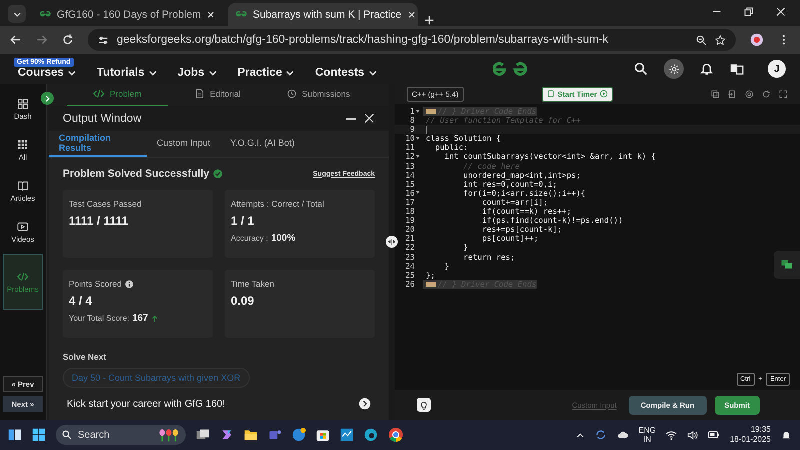  What do you see at coordinates (347, 435) in the screenshot?
I see `app-tile-icon` at bounding box center [347, 435].